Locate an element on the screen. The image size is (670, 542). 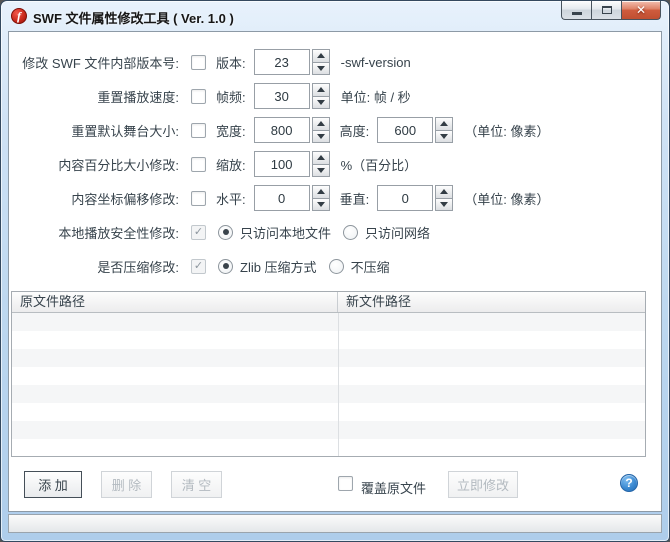
row-label: 重置播放速度: is located at coordinates (138, 97).